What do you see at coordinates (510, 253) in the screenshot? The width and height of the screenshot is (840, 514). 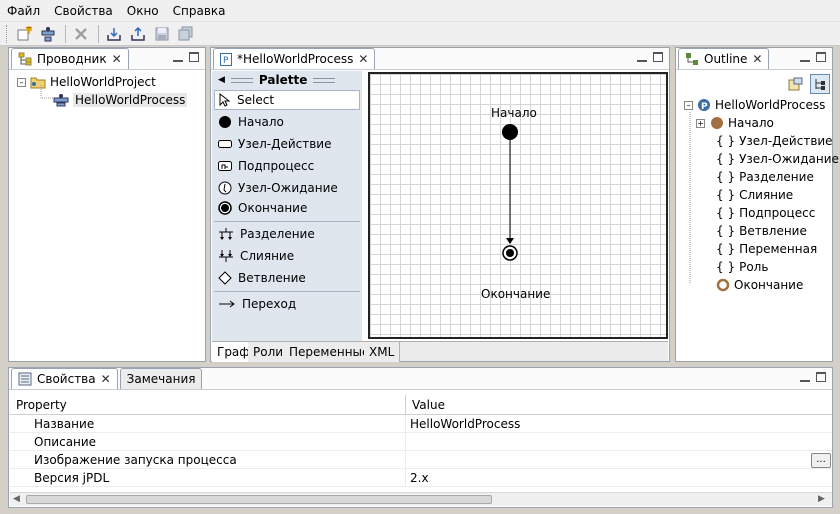 I see `end-node-core` at bounding box center [510, 253].